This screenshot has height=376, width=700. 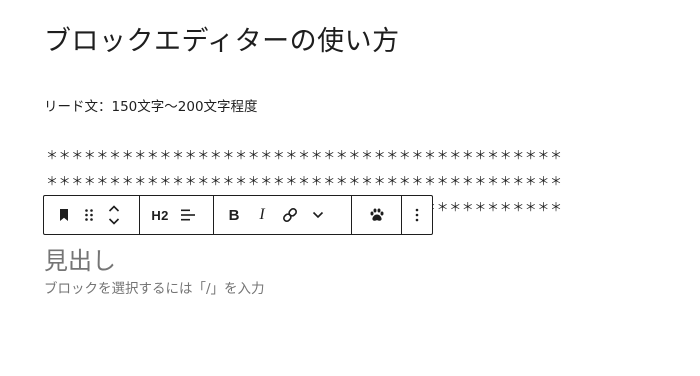 I want to click on block-type-button, so click(x=64, y=215).